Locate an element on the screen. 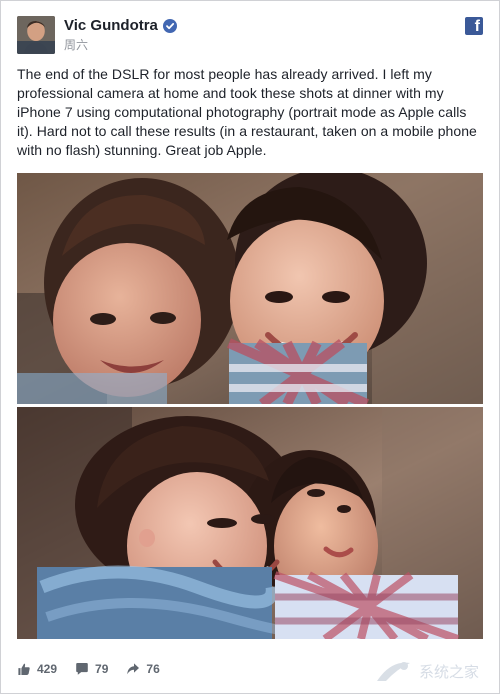  comments-stat: 79 is located at coordinates (91, 669).